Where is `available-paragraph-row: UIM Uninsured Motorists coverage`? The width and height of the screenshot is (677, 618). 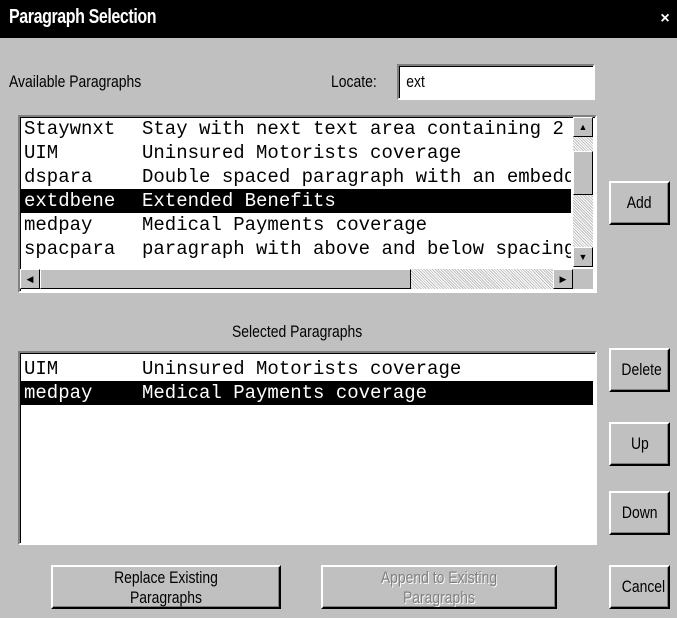
available-paragraph-row: UIM Uninsured Motorists coverage is located at coordinates (295, 153).